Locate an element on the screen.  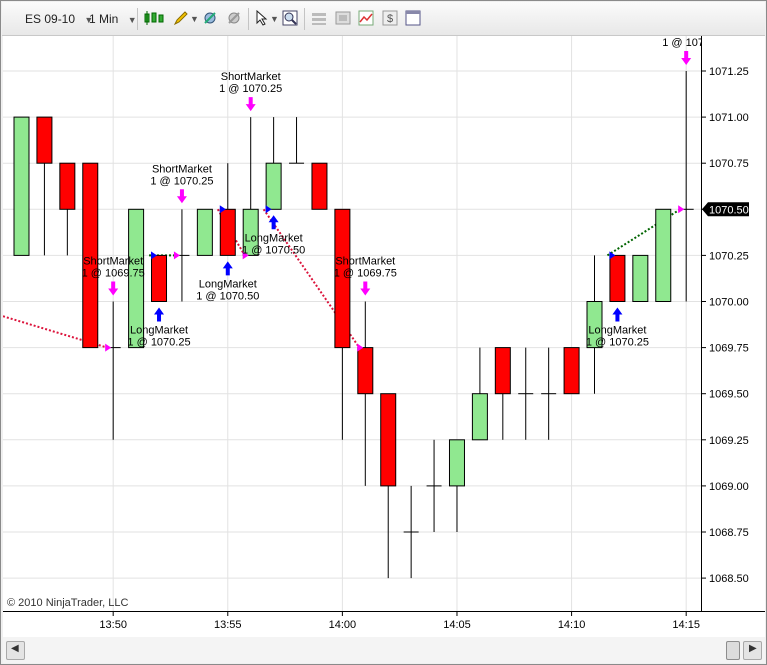
scroll-thumb is located at coordinates (733, 650).